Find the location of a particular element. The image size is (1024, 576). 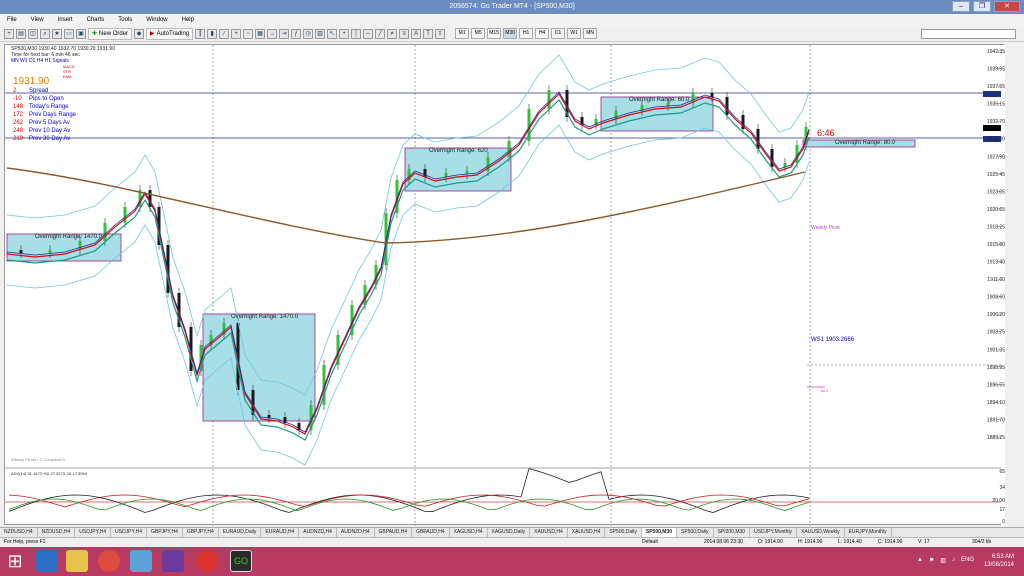

data-window-icon: ⌕ is located at coordinates (45, 33).